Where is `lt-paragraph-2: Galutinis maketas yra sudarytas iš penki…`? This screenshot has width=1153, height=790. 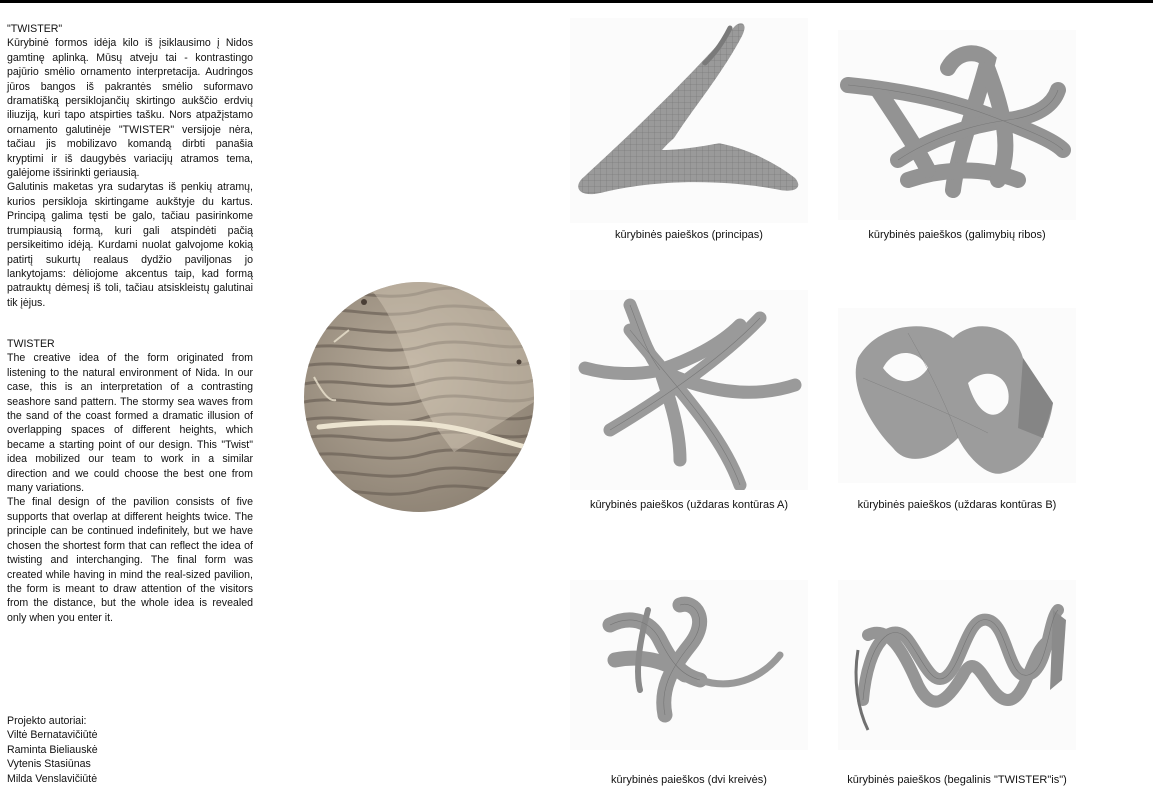 lt-paragraph-2: Galutinis maketas yra sudarytas iš penki… is located at coordinates (130, 245).